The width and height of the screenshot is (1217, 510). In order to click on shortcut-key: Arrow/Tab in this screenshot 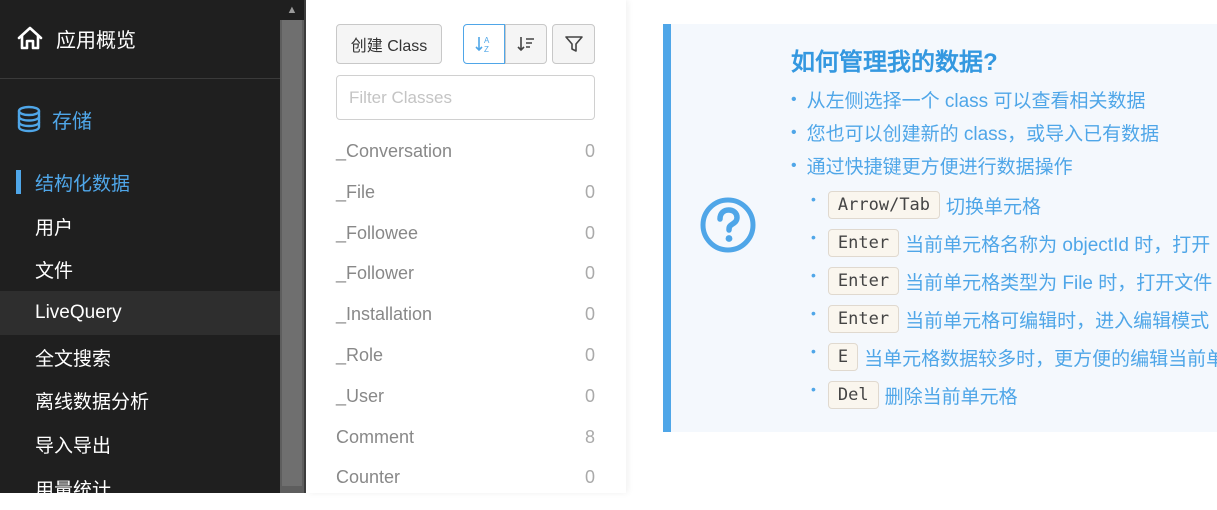, I will do `click(884, 205)`.